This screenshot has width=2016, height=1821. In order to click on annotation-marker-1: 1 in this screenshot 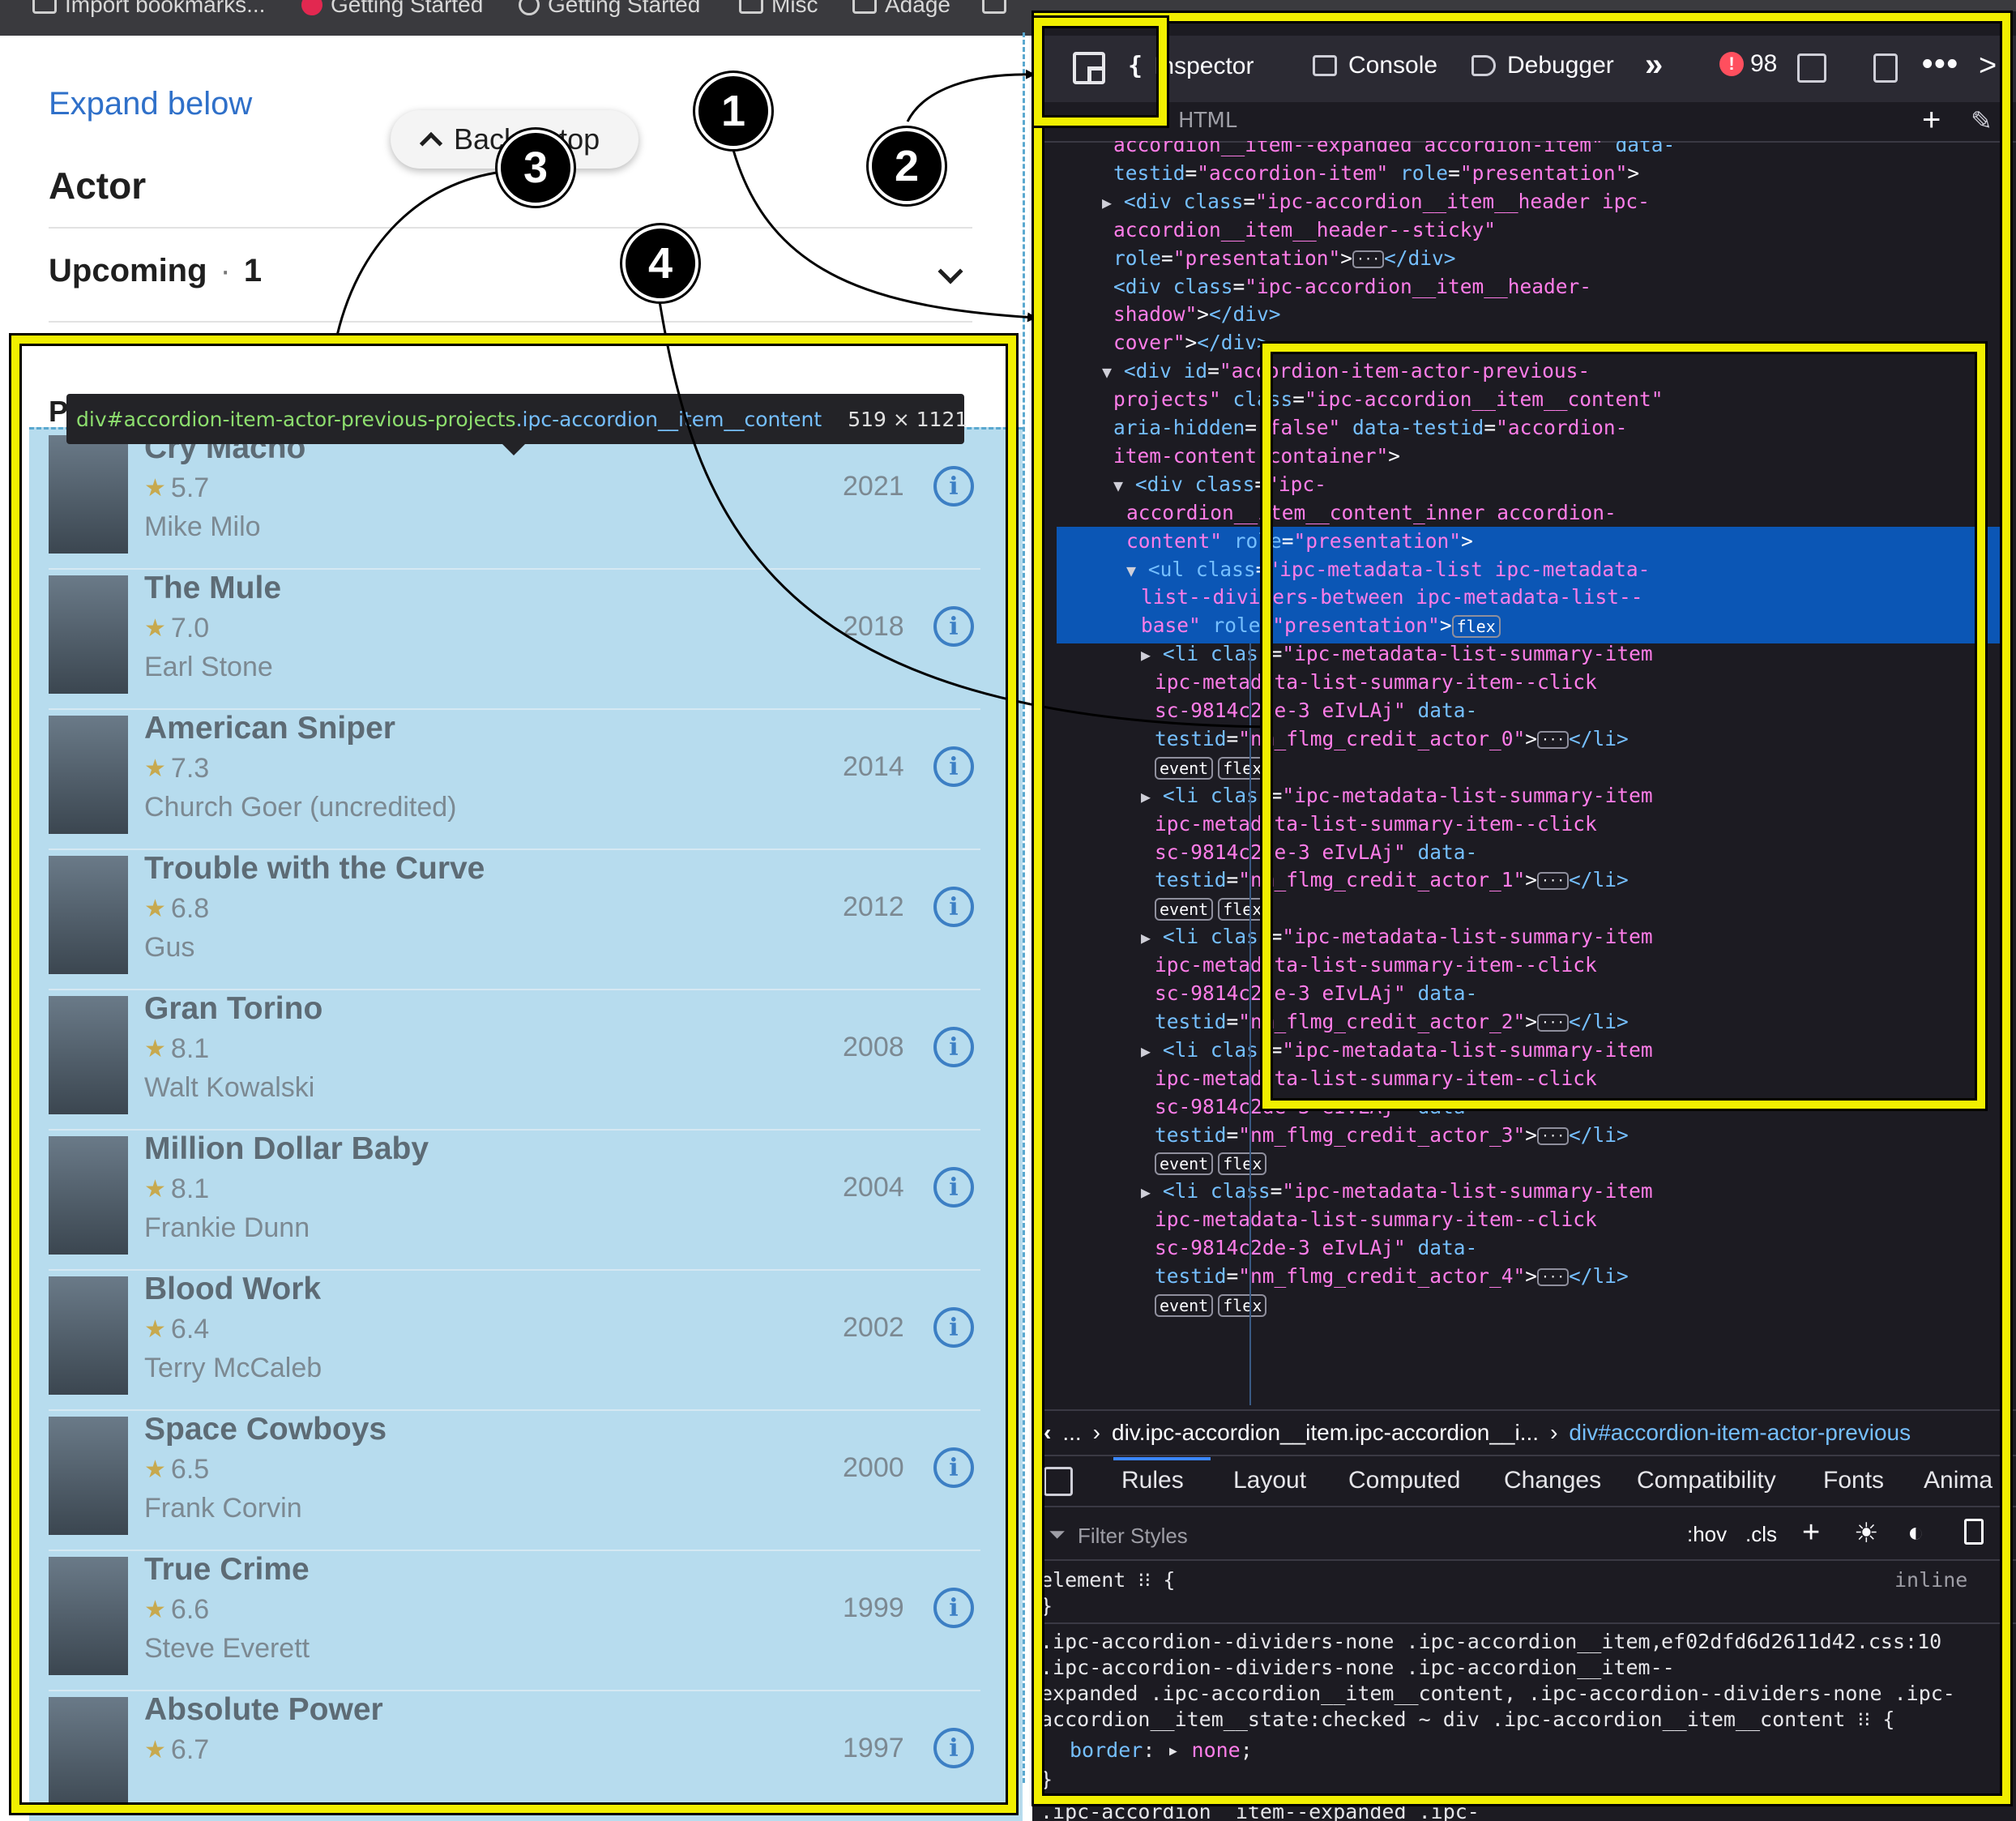, I will do `click(733, 111)`.